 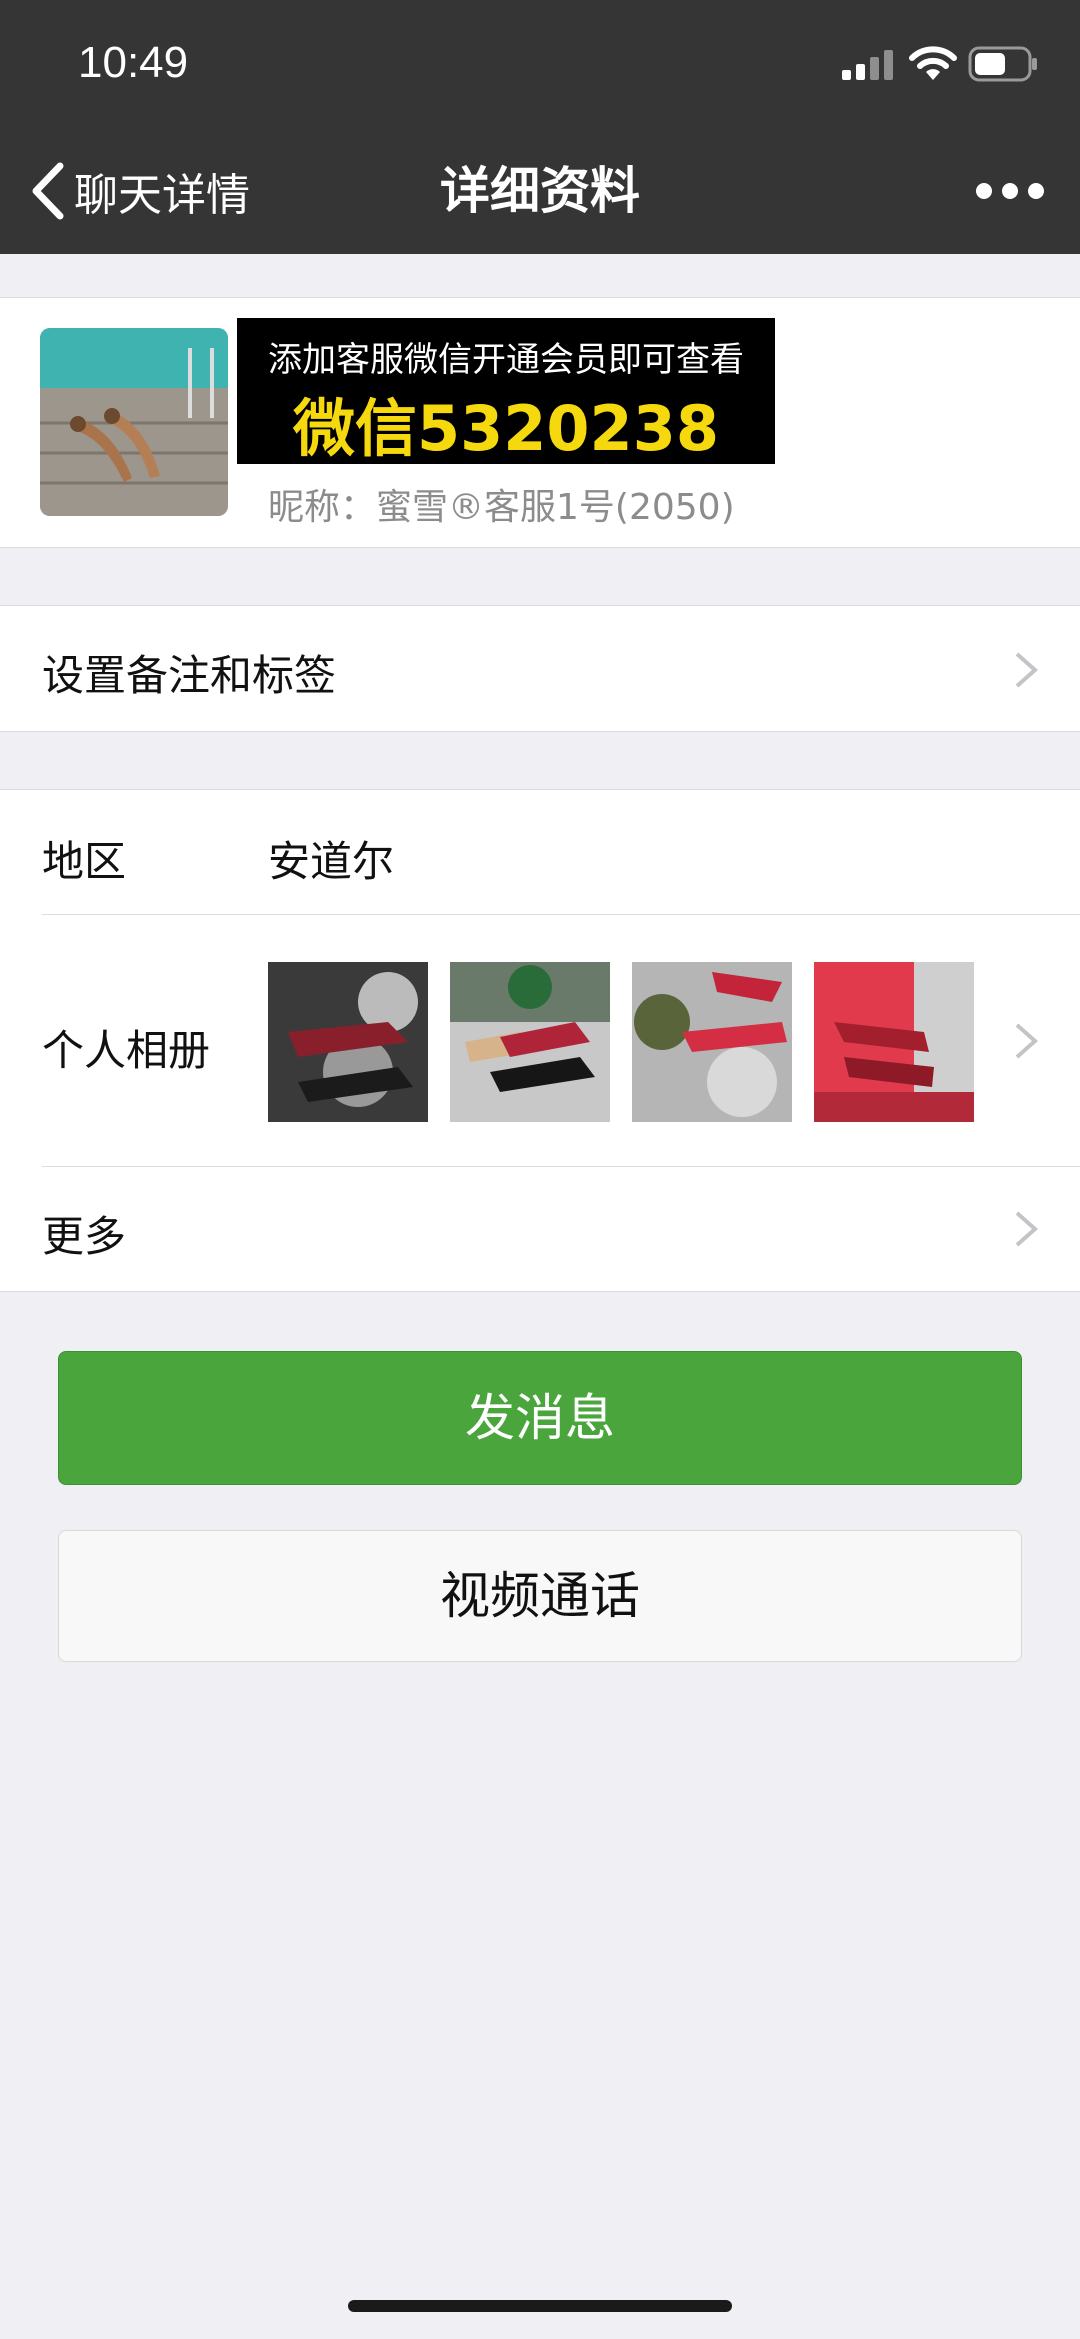 What do you see at coordinates (1002, 64) in the screenshot?
I see `battery-icon` at bounding box center [1002, 64].